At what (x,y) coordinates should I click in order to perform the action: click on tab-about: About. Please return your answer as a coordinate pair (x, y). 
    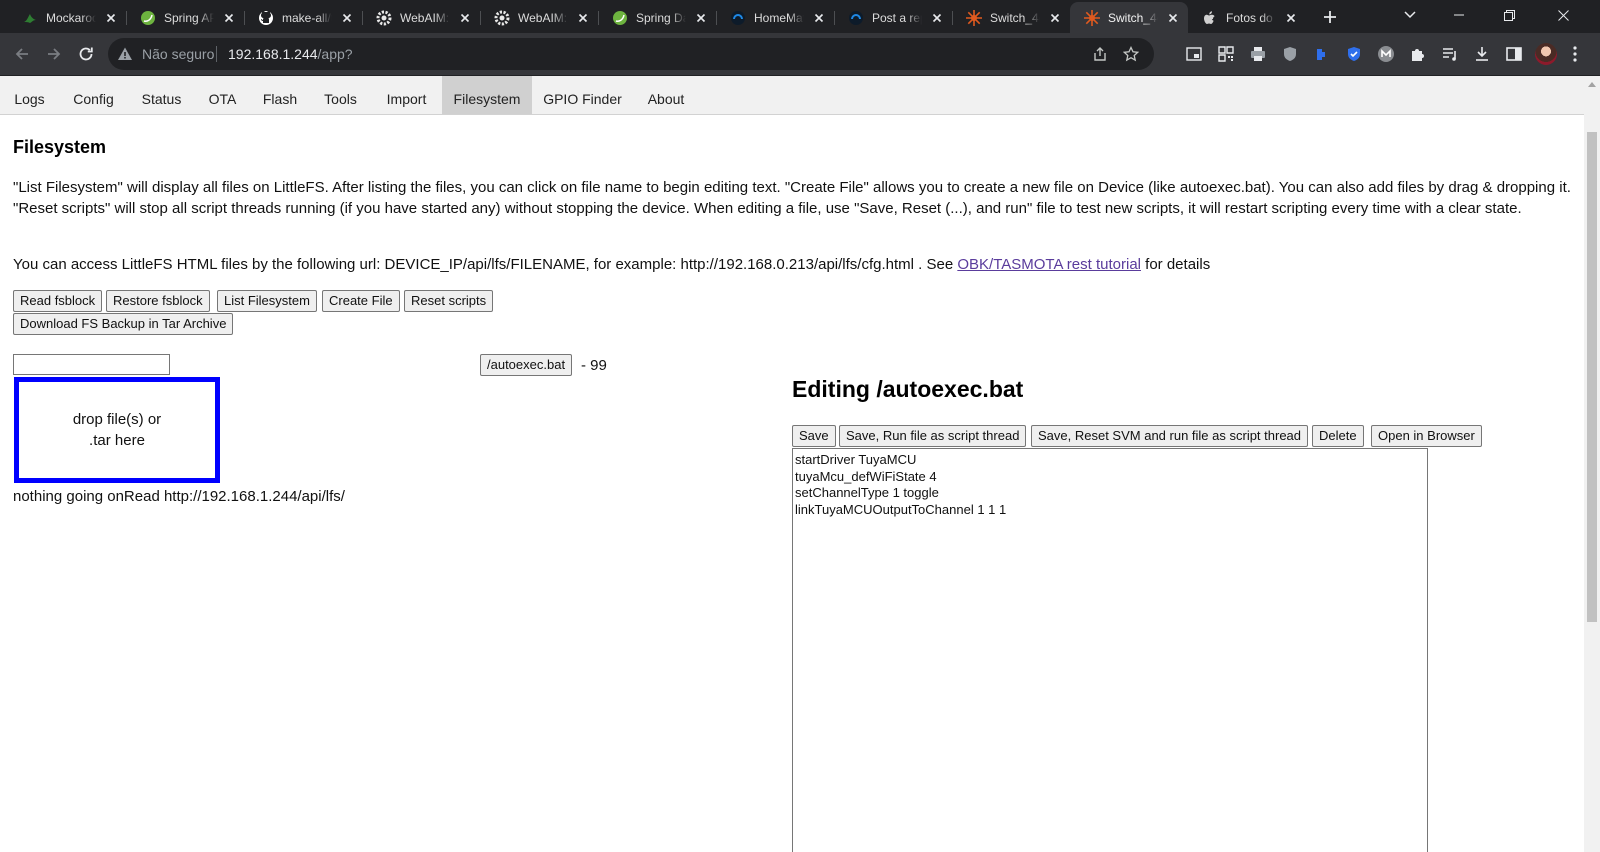
    Looking at the image, I should click on (666, 95).